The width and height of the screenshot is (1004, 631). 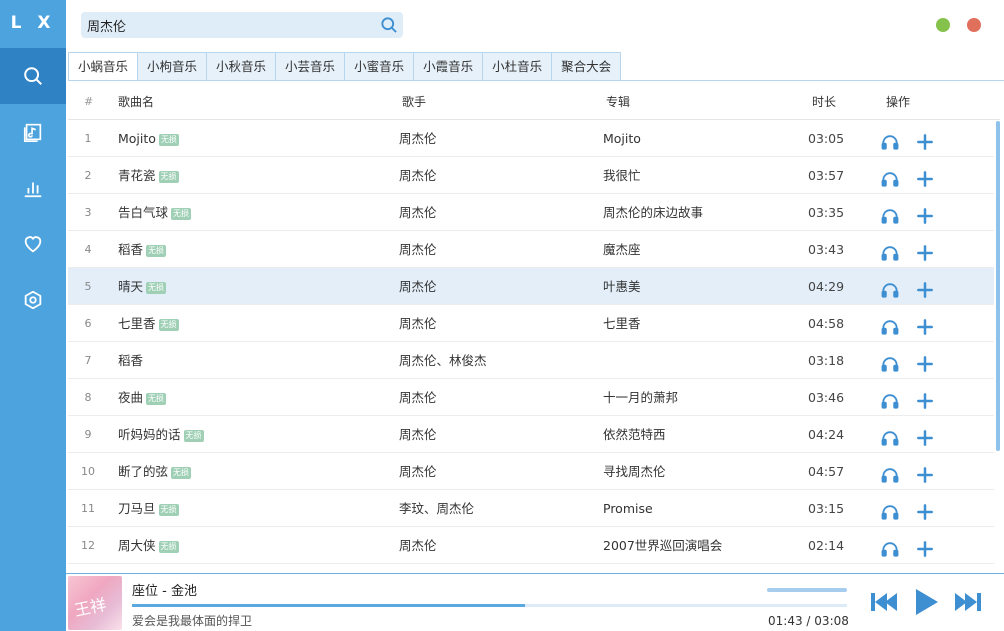 What do you see at coordinates (531, 323) in the screenshot?
I see `table-row: 6 七里香 无损 周杰伦 七里香 04:58` at bounding box center [531, 323].